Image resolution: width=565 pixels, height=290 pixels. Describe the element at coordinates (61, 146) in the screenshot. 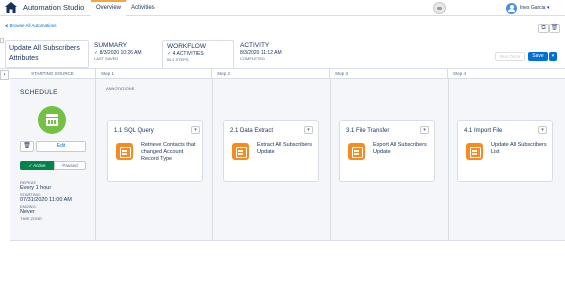

I see `edit-schedule-button: Edit` at that location.